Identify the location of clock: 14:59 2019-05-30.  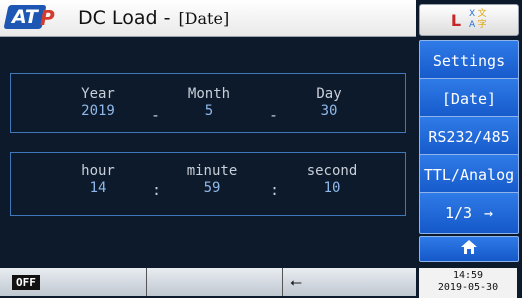
(468, 283).